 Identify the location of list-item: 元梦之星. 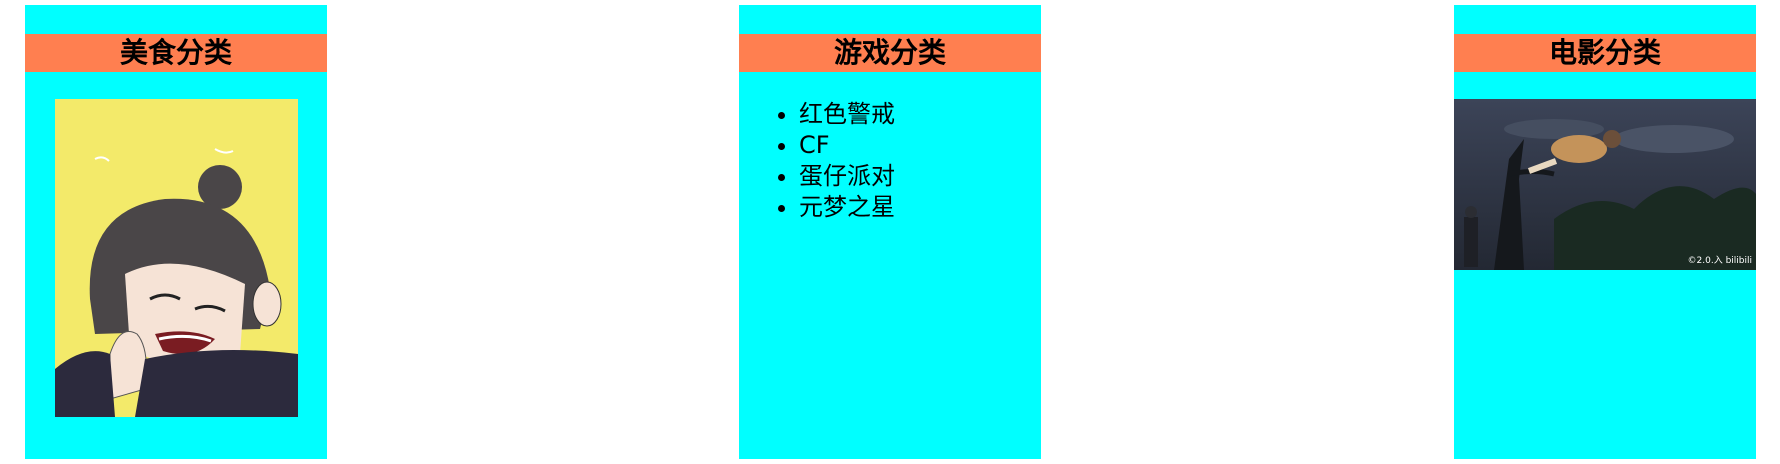
(847, 207).